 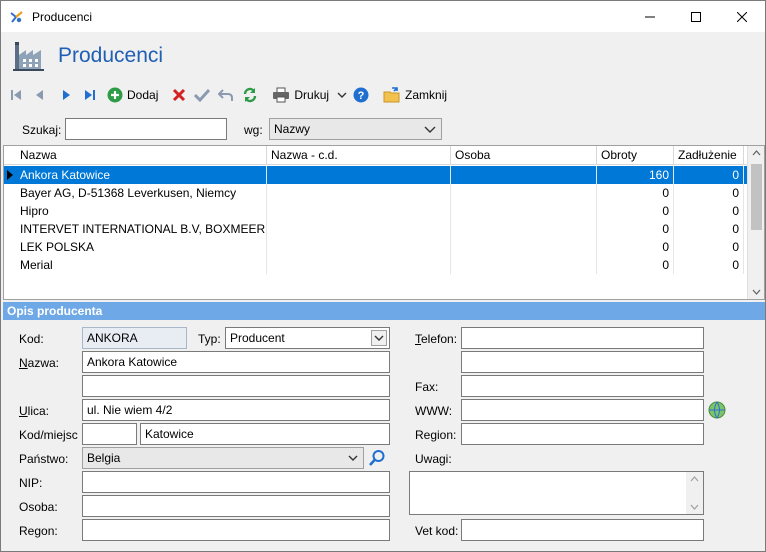 I want to click on city-field: Katowice, so click(x=265, y=434).